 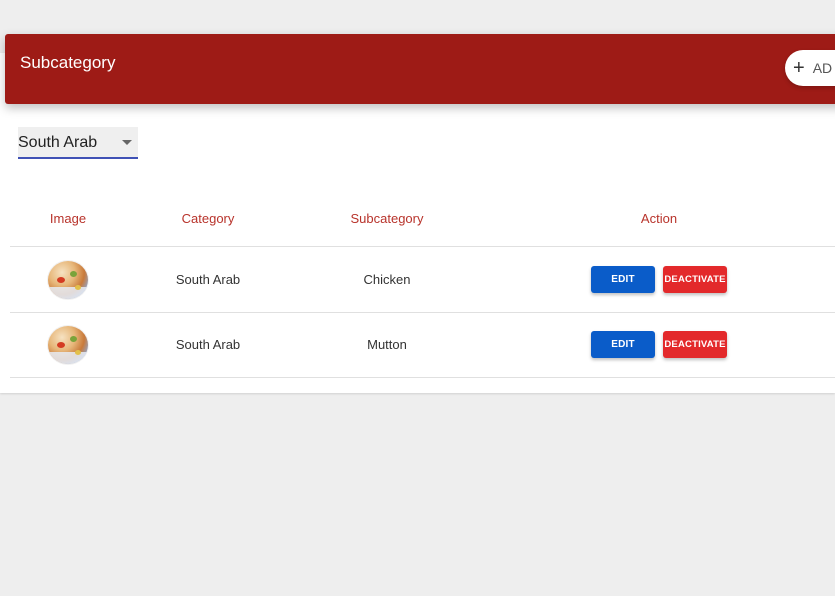 What do you see at coordinates (68, 218) in the screenshot?
I see `column-header-image: Image` at bounding box center [68, 218].